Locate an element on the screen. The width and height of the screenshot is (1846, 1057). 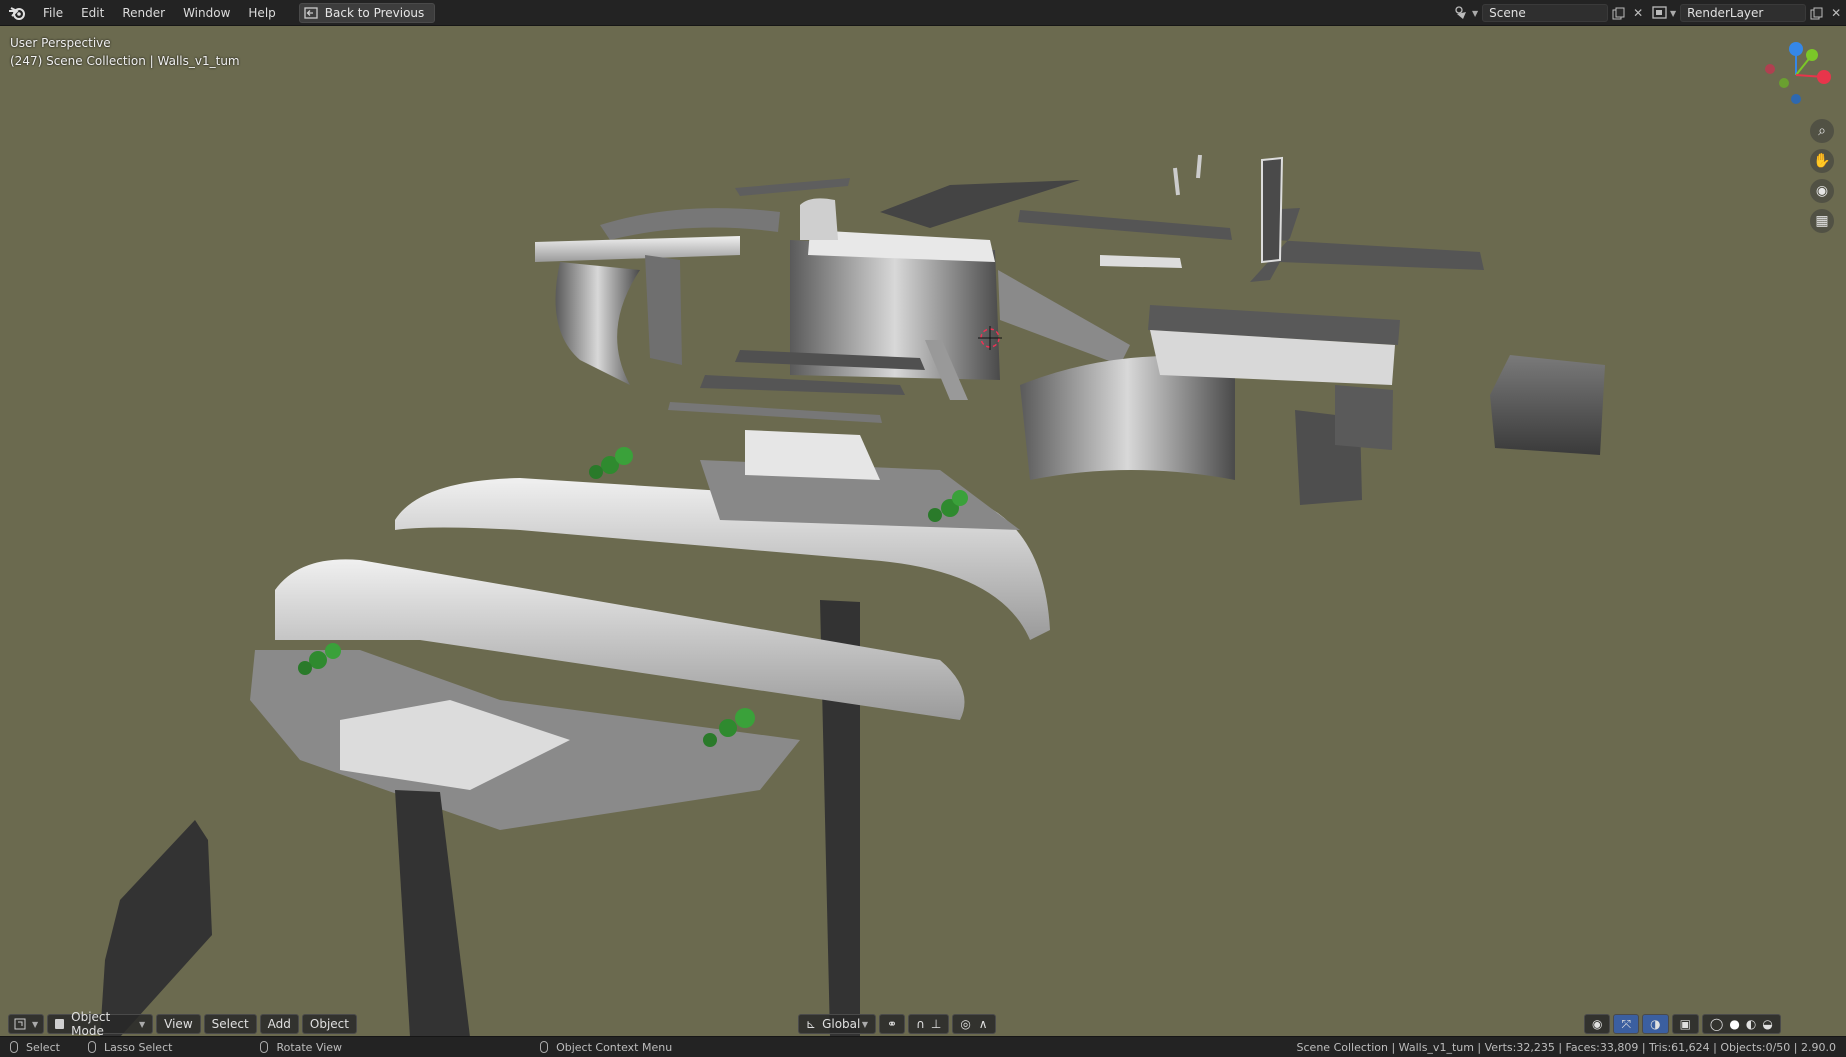
collection-label: (247) Scene Collection | Walls_v1_tum is located at coordinates (125, 61).